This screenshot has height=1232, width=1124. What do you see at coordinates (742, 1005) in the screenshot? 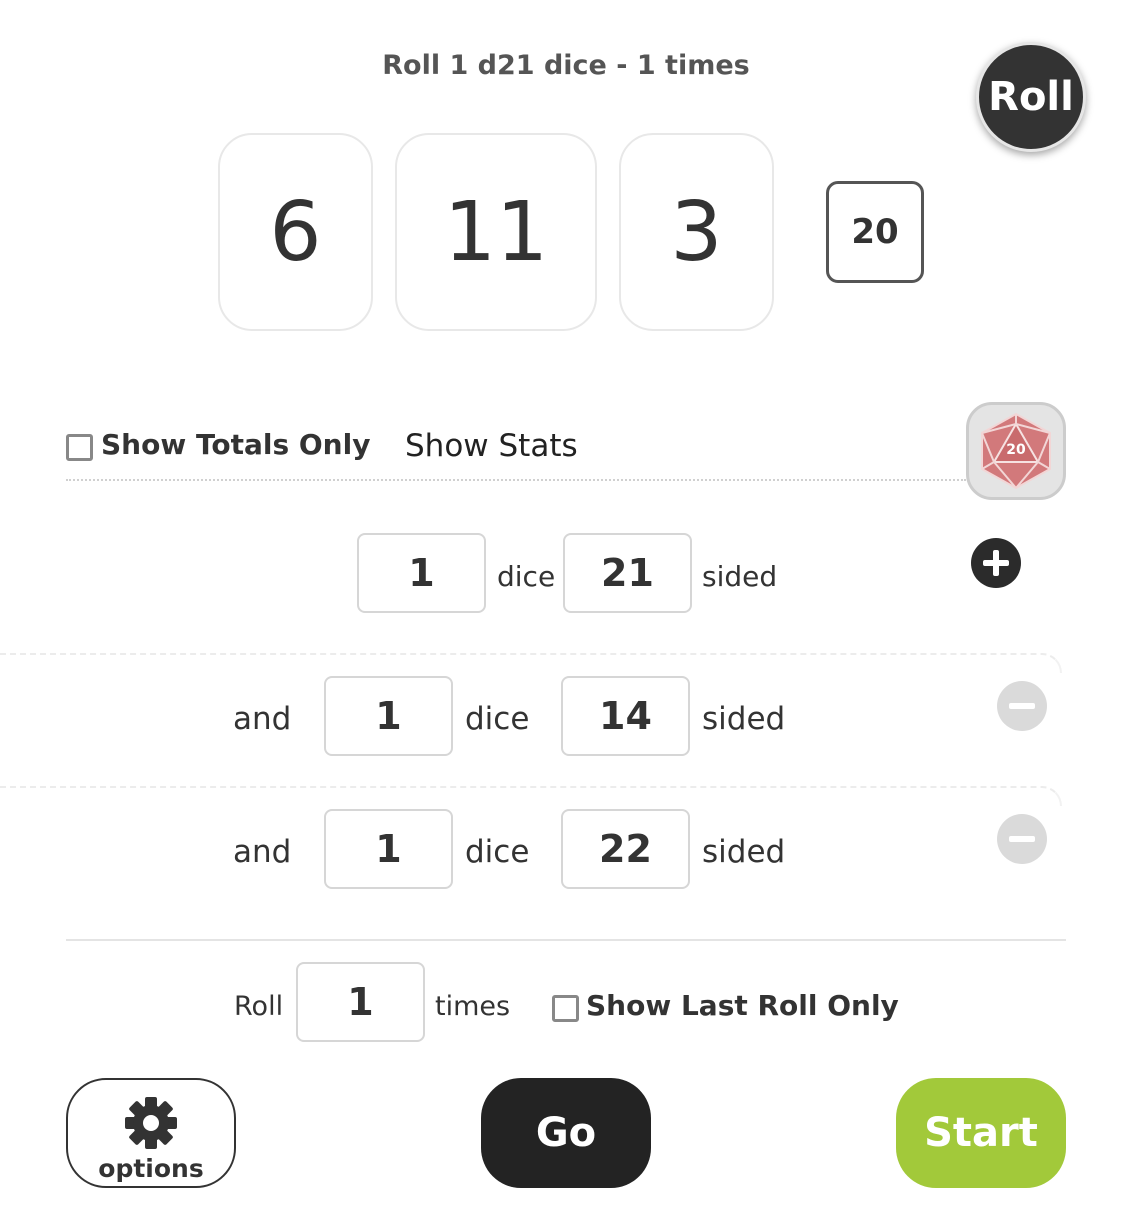
I see `show-last-roll-only-label: Show Last Roll Only` at bounding box center [742, 1005].